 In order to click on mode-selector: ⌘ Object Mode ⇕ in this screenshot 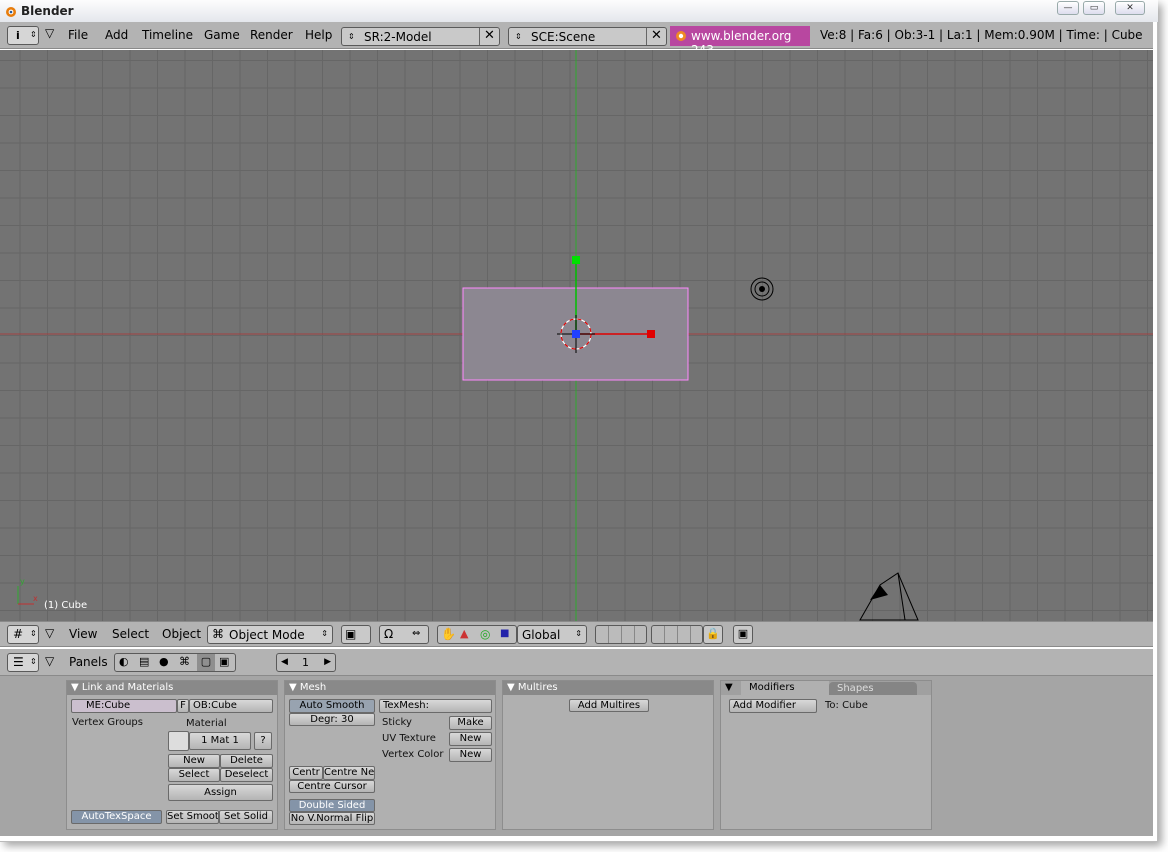, I will do `click(270, 634)`.